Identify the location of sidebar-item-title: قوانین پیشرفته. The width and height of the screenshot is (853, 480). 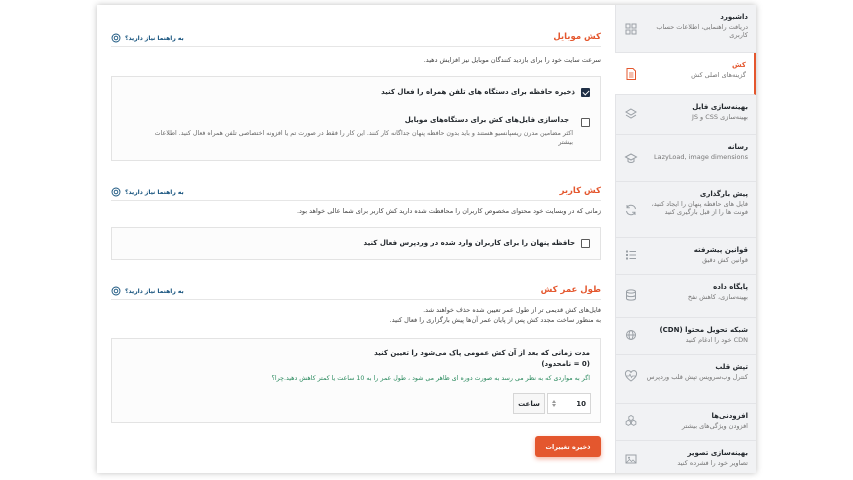
(720, 250).